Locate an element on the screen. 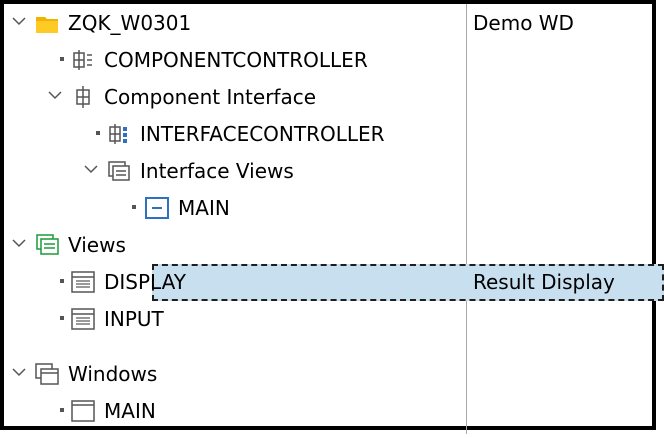  tree-row-label: COMPONENTCONTROLLER is located at coordinates (236, 60).